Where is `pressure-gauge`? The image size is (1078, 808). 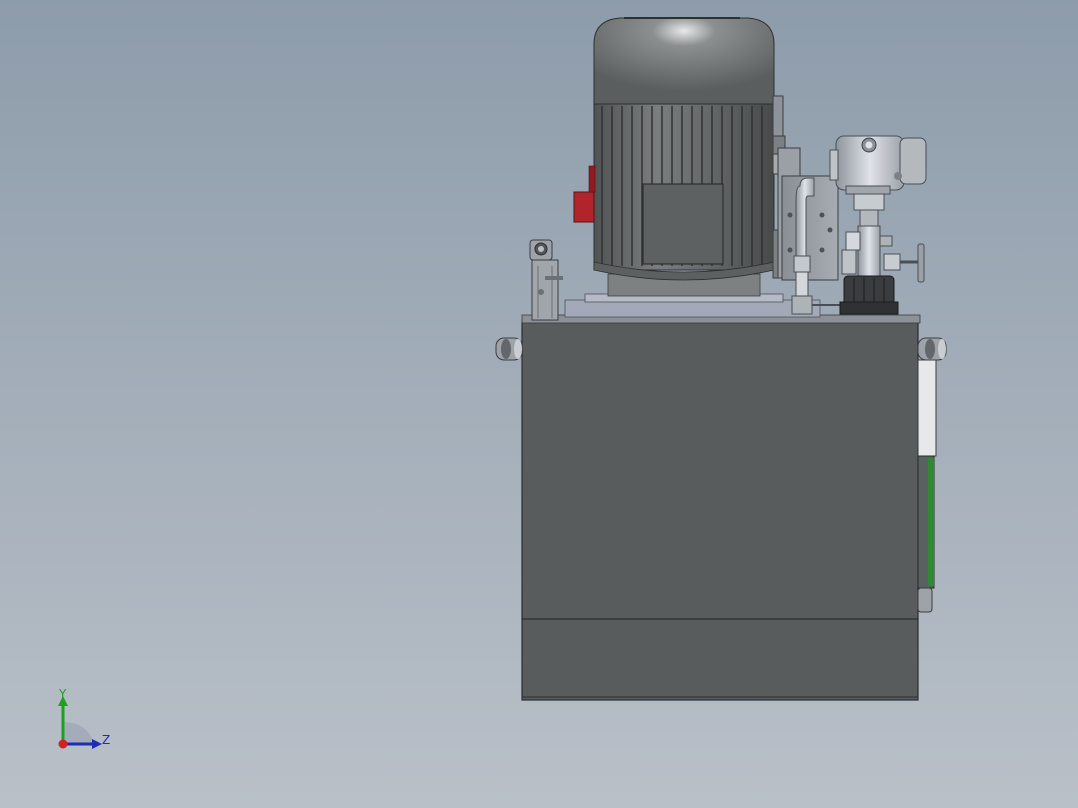 pressure-gauge is located at coordinates (878, 182).